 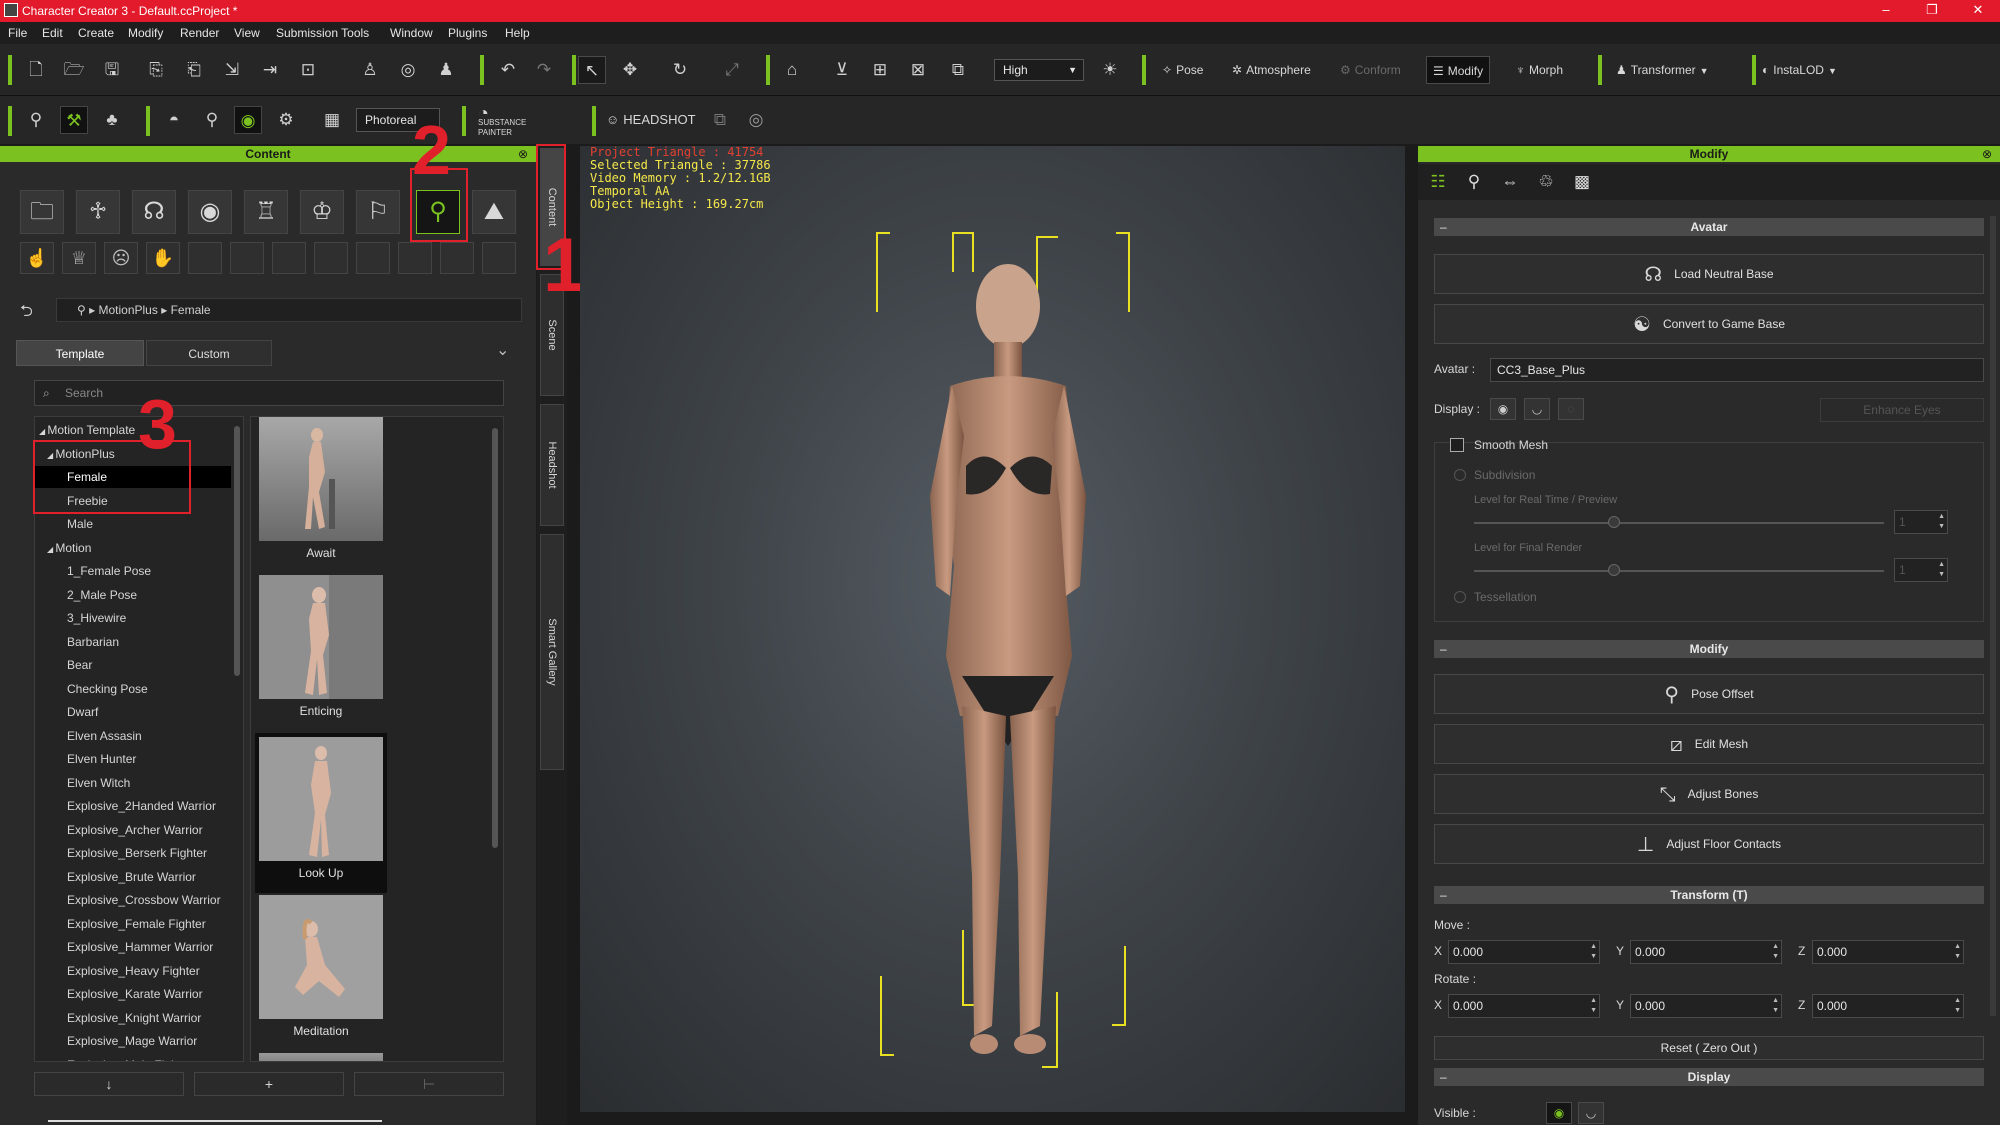 I want to click on instalod-button: ◐ InstaLOD ▼, so click(x=1799, y=70).